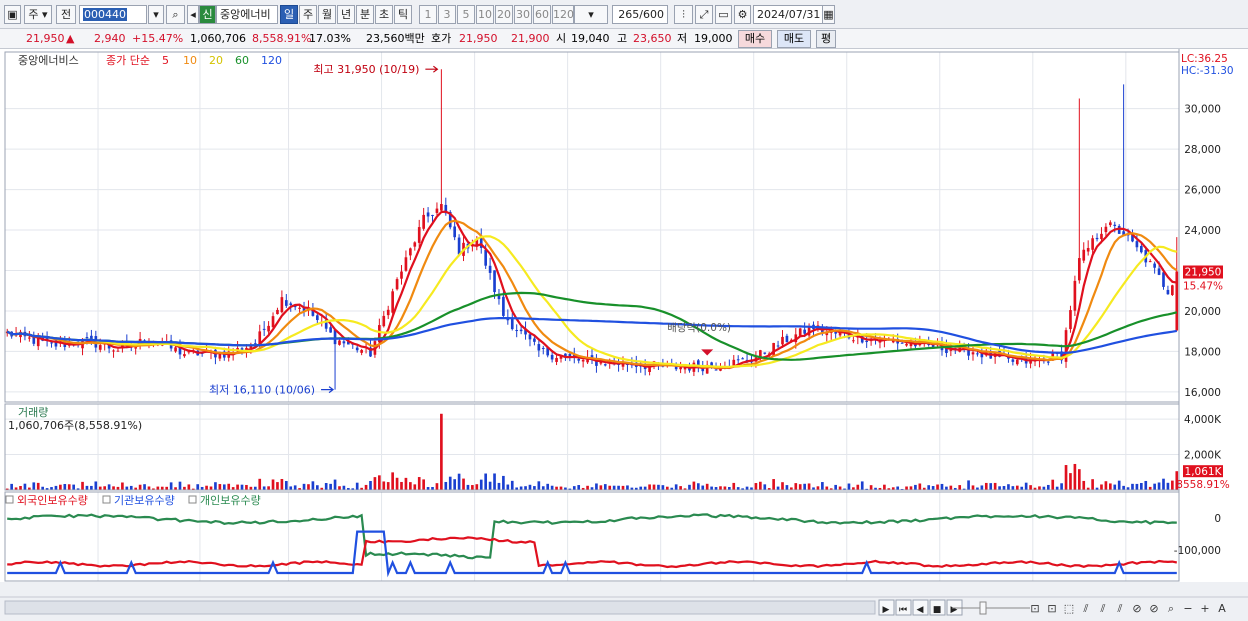  What do you see at coordinates (828, 14) in the screenshot?
I see `calendar-icon: ▦` at bounding box center [828, 14].